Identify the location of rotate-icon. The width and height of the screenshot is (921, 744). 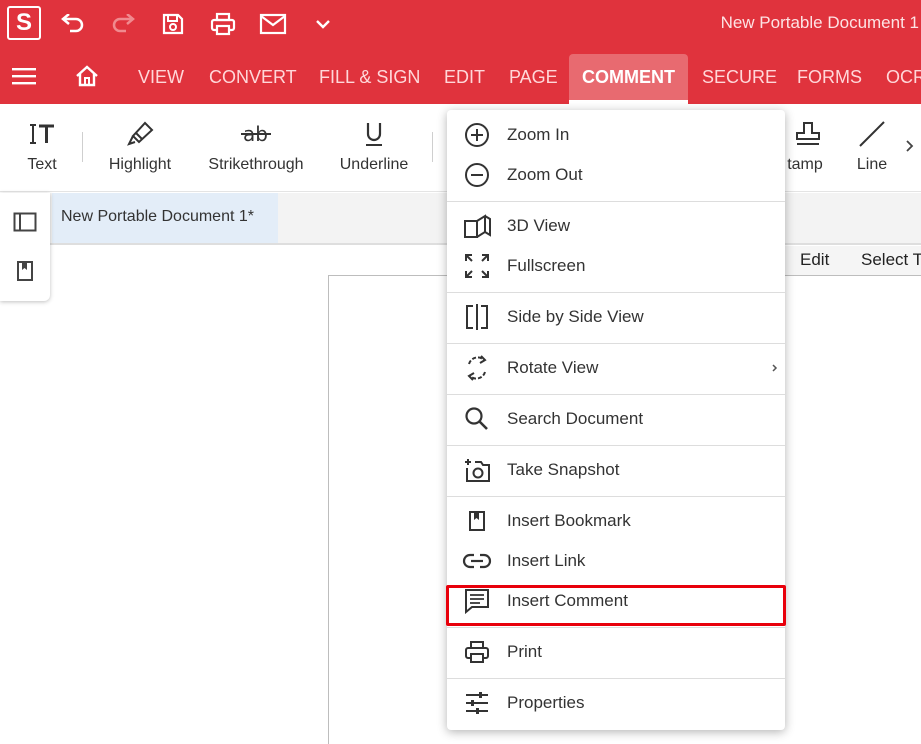
(477, 368).